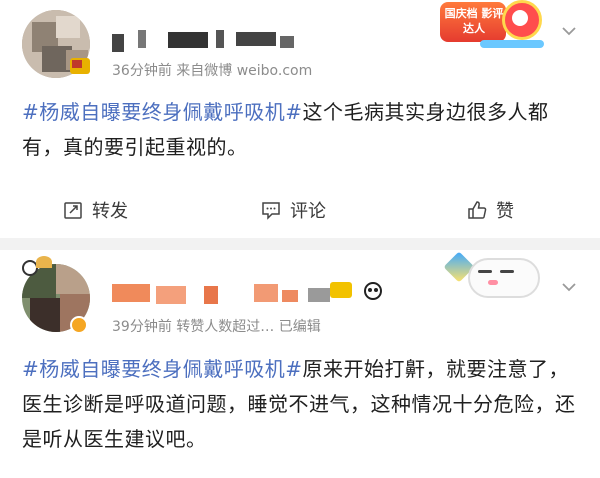 The height and width of the screenshot is (478, 600). What do you see at coordinates (79, 325) in the screenshot?
I see `verified-badge-icon` at bounding box center [79, 325].